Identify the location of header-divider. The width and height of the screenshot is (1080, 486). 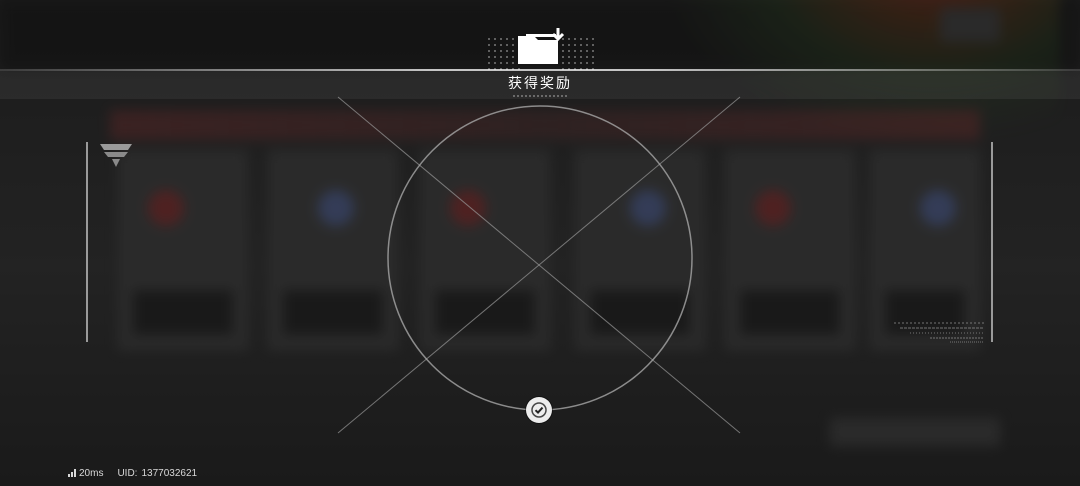
(540, 70).